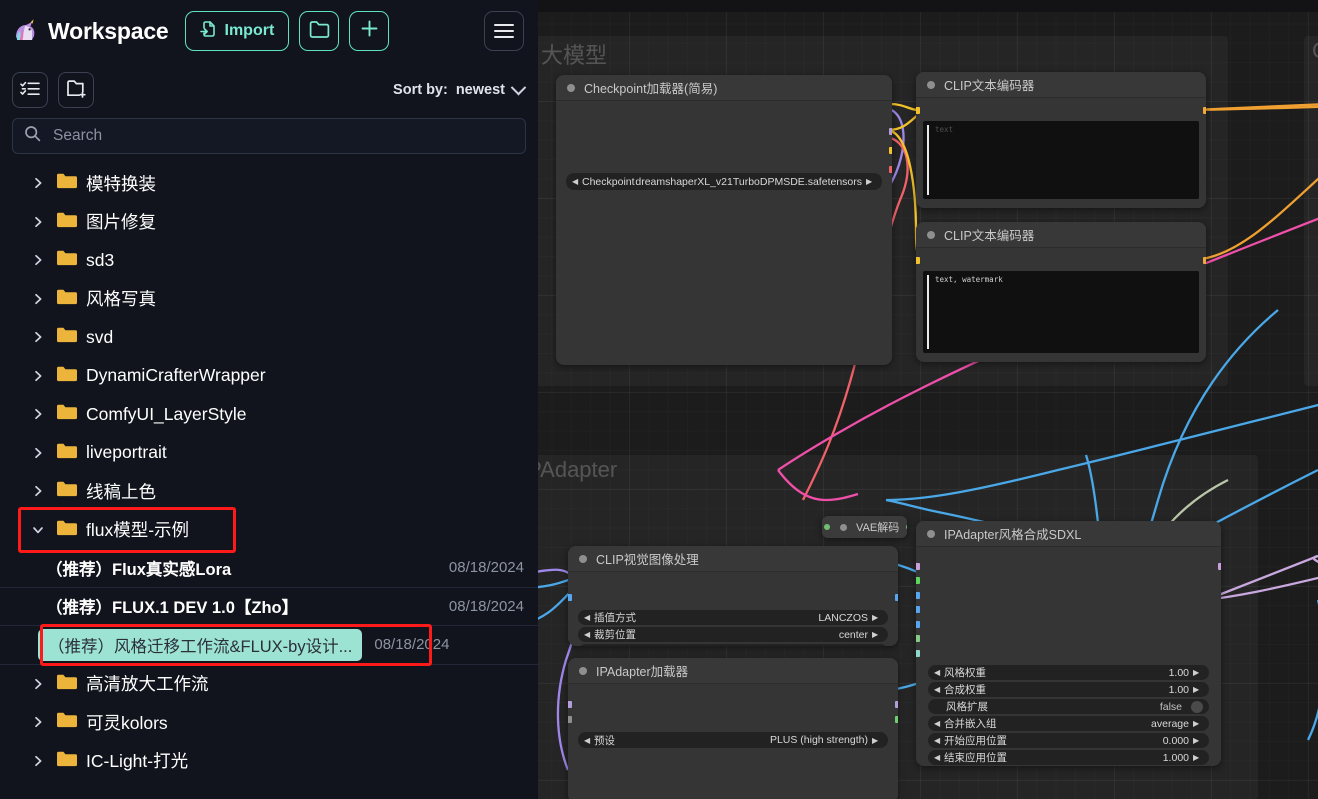  What do you see at coordinates (1068, 723) in the screenshot?
I see `widget-combine-embeds: ◀ 合并嵌入组 average ▶` at bounding box center [1068, 723].